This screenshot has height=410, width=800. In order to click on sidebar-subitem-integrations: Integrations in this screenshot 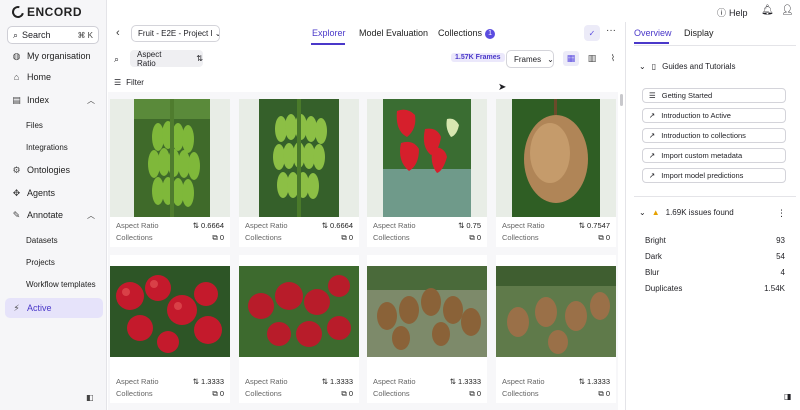, I will do `click(54, 147)`.